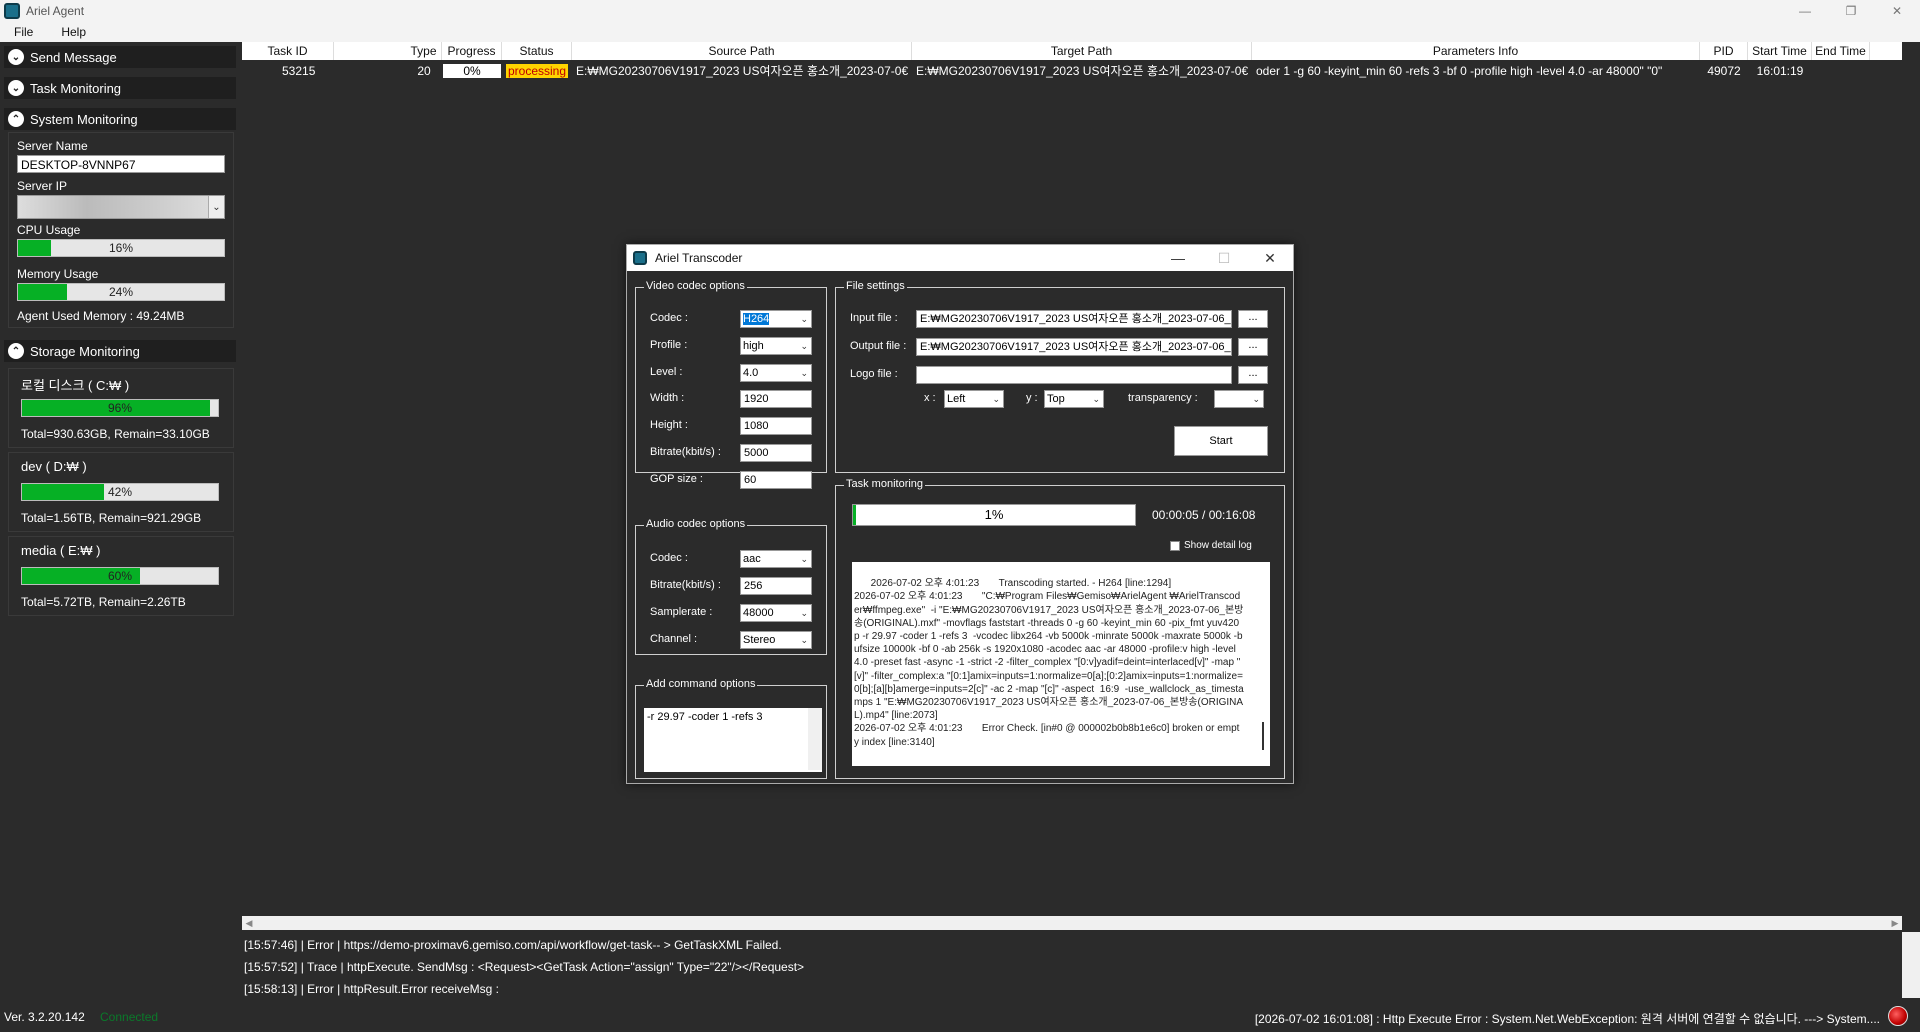 This screenshot has height=1032, width=1920. Describe the element at coordinates (121, 248) in the screenshot. I see `cpu-usage-value: 16%` at that location.